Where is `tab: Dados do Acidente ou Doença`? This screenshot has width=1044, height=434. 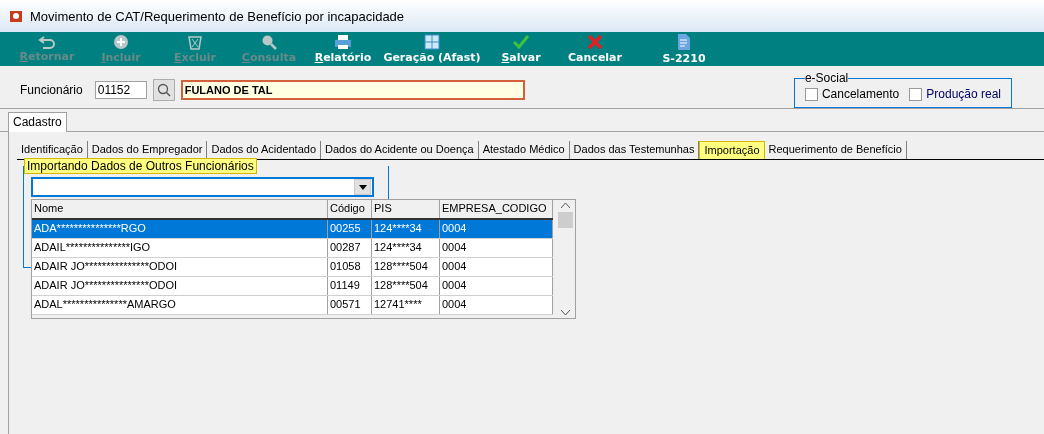 tab: Dados do Acidente ou Doença is located at coordinates (400, 150).